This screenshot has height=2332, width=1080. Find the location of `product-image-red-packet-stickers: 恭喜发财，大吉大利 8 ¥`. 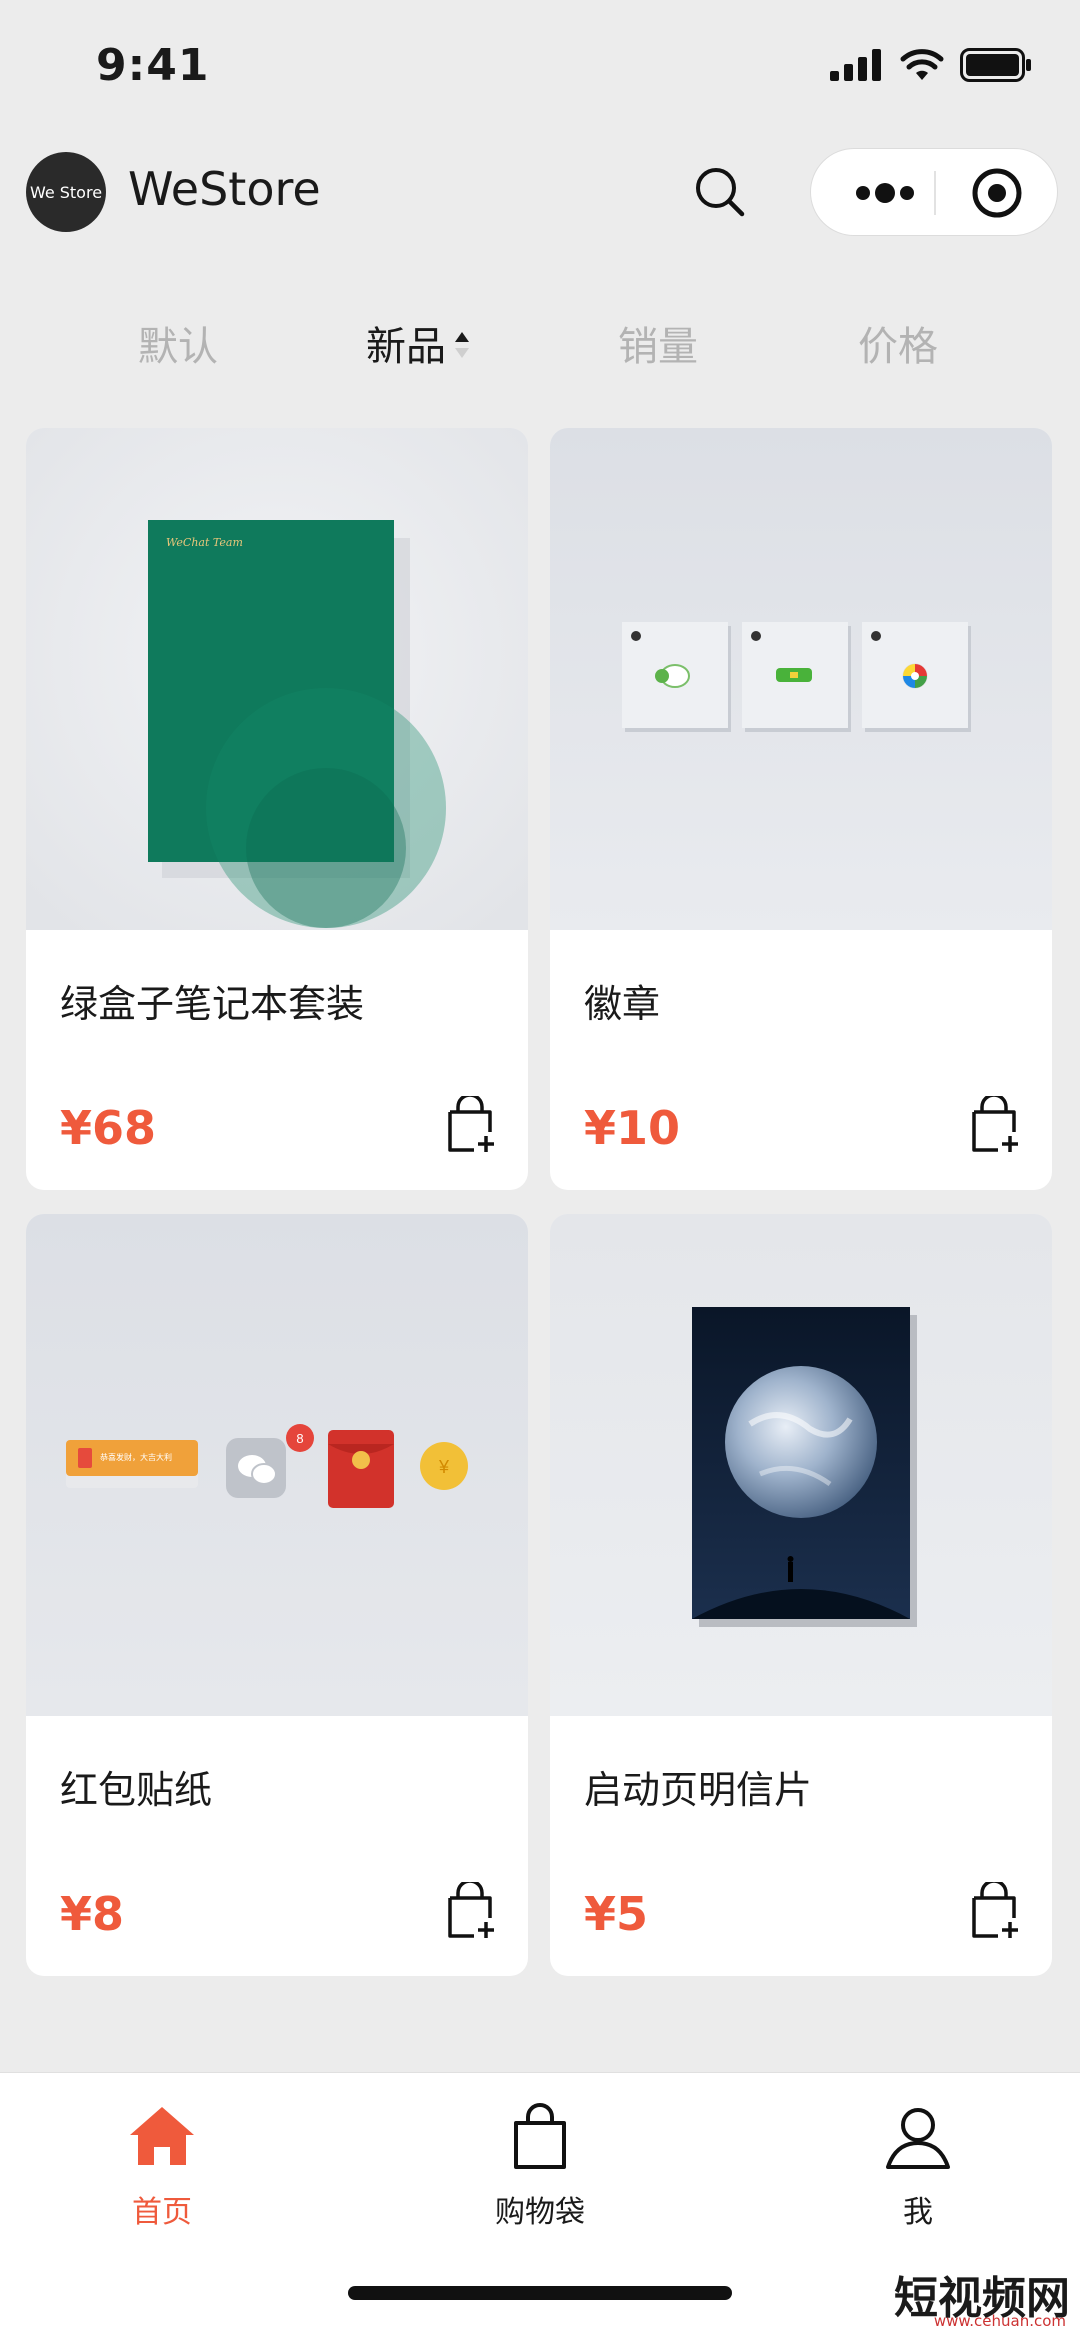

product-image-red-packet-stickers: 恭喜发财，大吉大利 8 ¥ is located at coordinates (277, 1465).